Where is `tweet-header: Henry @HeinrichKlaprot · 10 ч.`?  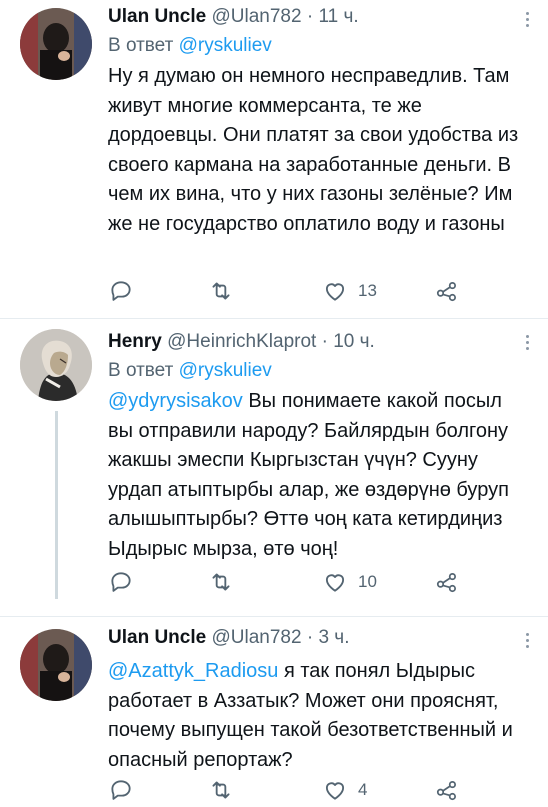 tweet-header: Henry @HeinrichKlaprot · 10 ч. is located at coordinates (316, 342).